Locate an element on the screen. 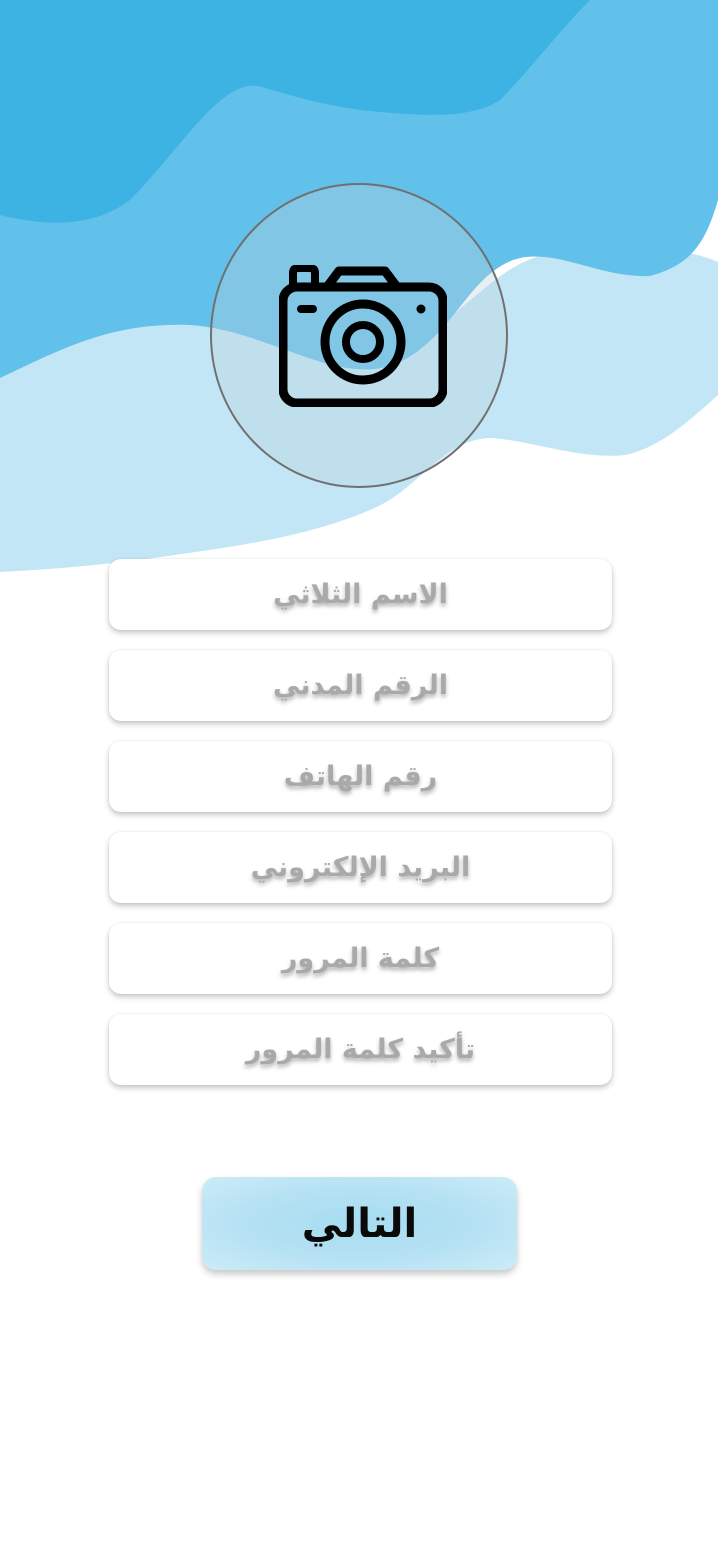 Image resolution: width=718 pixels, height=1566 pixels. camera-icon is located at coordinates (363, 336).